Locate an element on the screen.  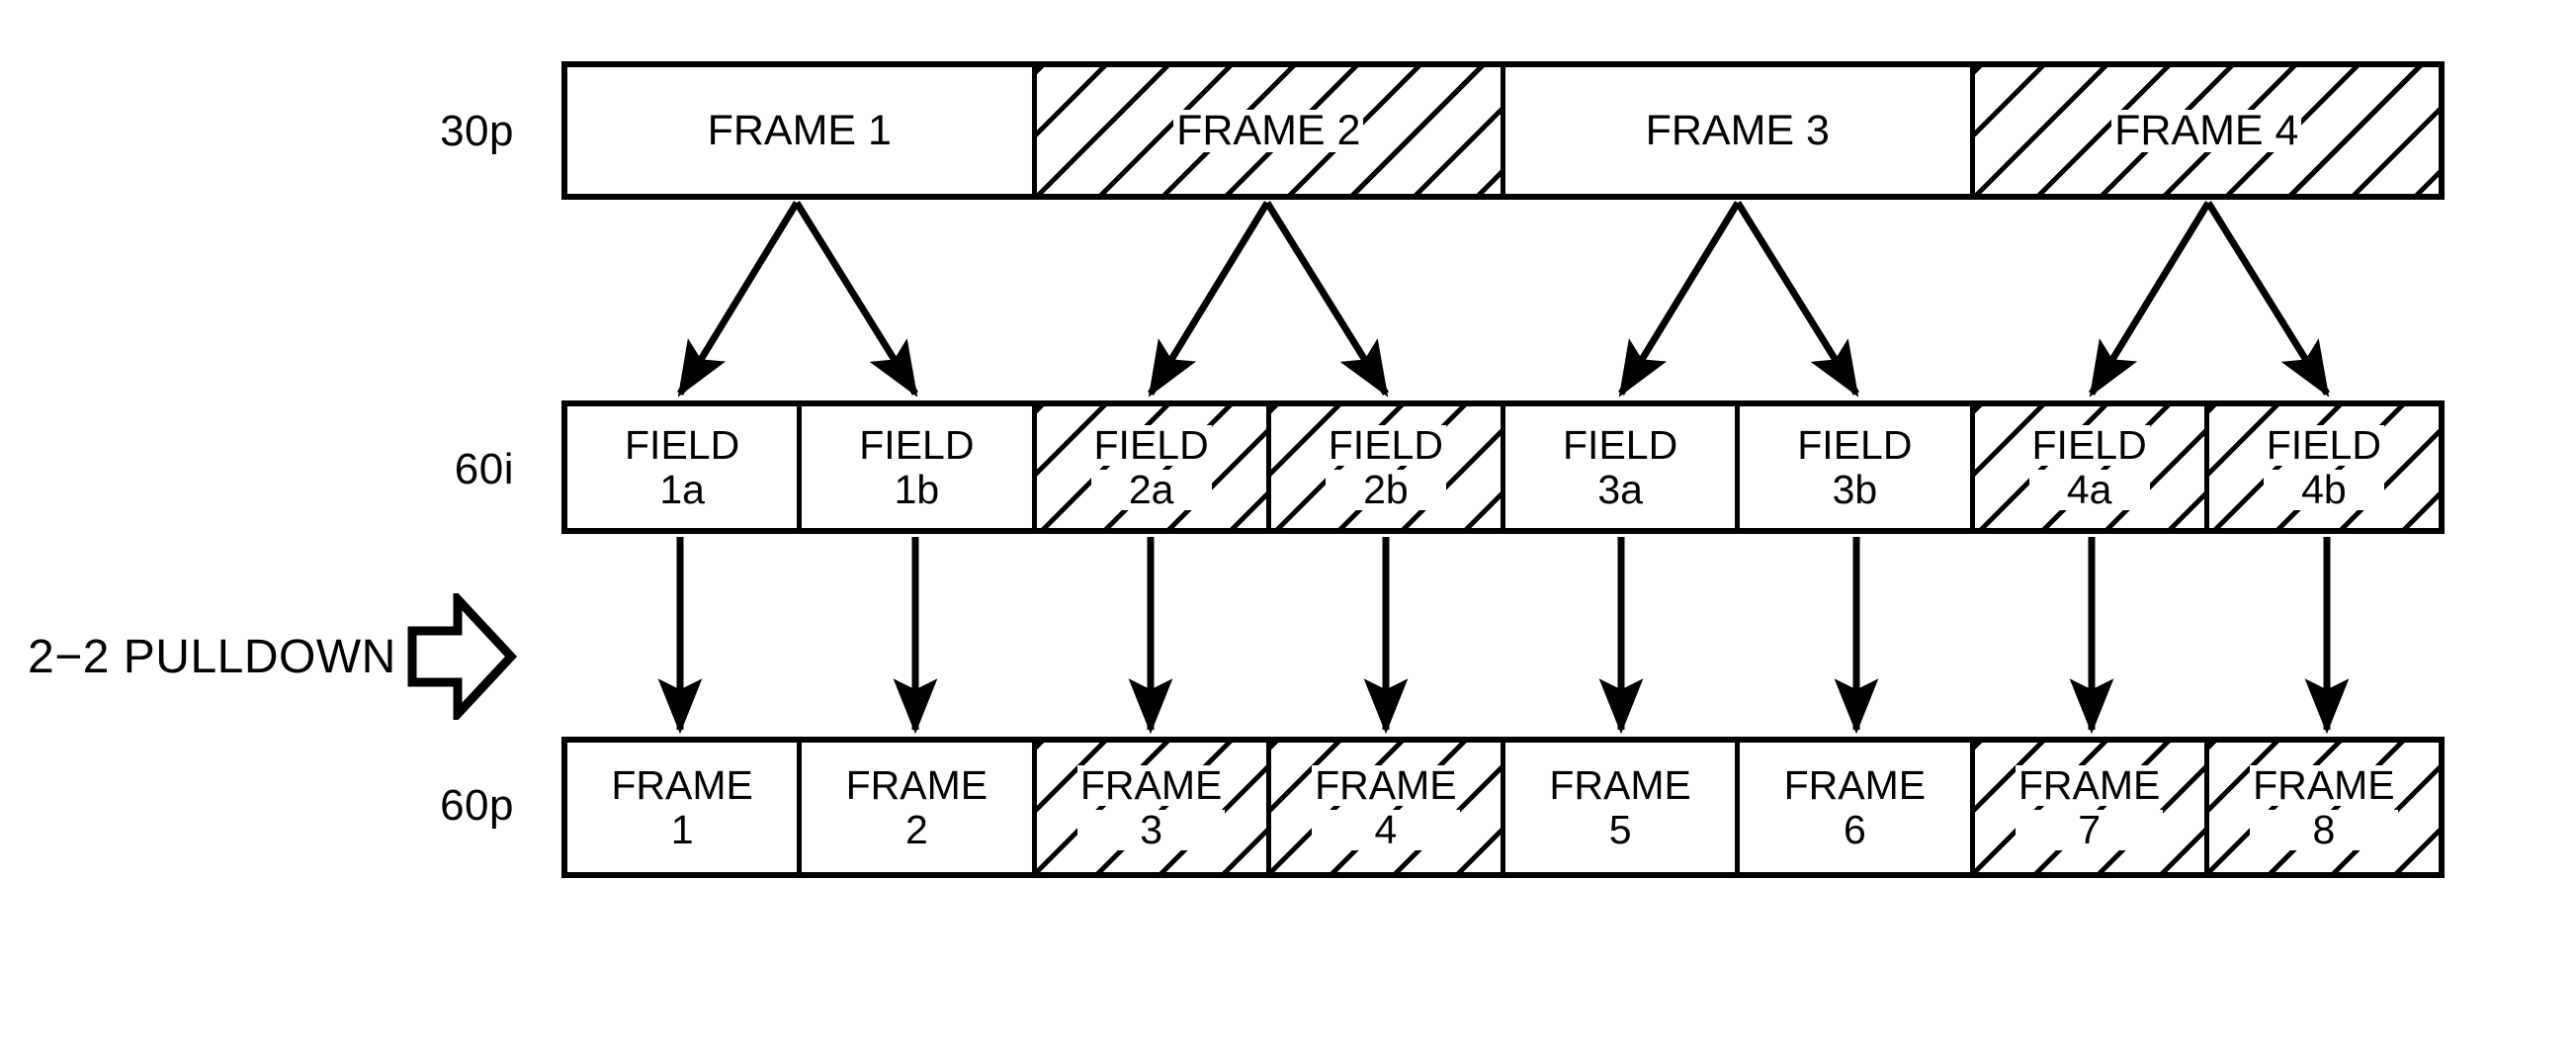
cell-text: FRAME 7 is located at coordinates (2090, 807).